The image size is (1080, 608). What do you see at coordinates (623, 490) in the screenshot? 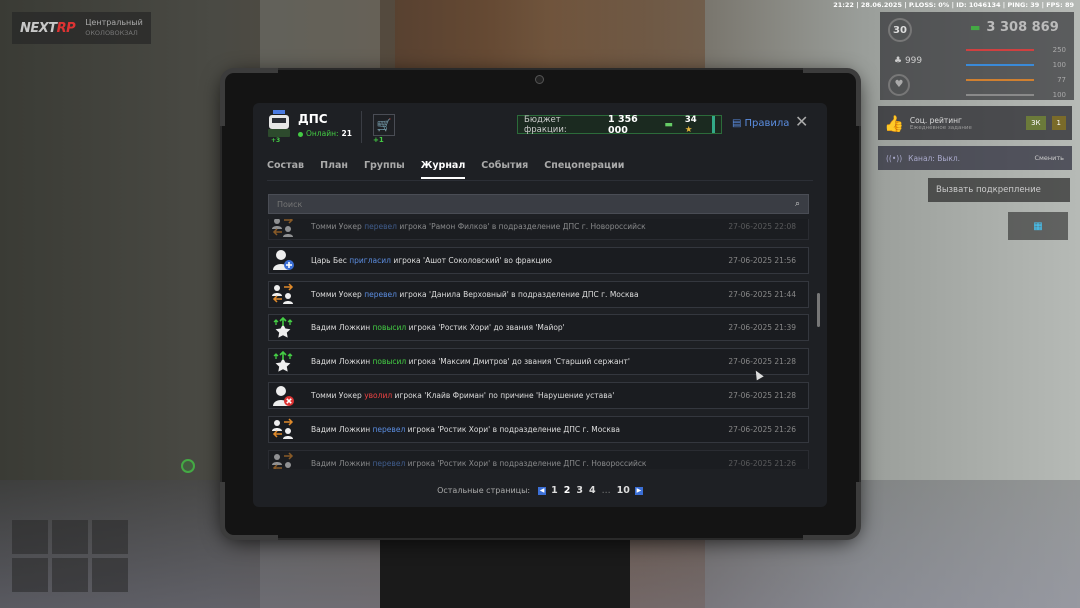
I see `page-link: 10` at bounding box center [623, 490].